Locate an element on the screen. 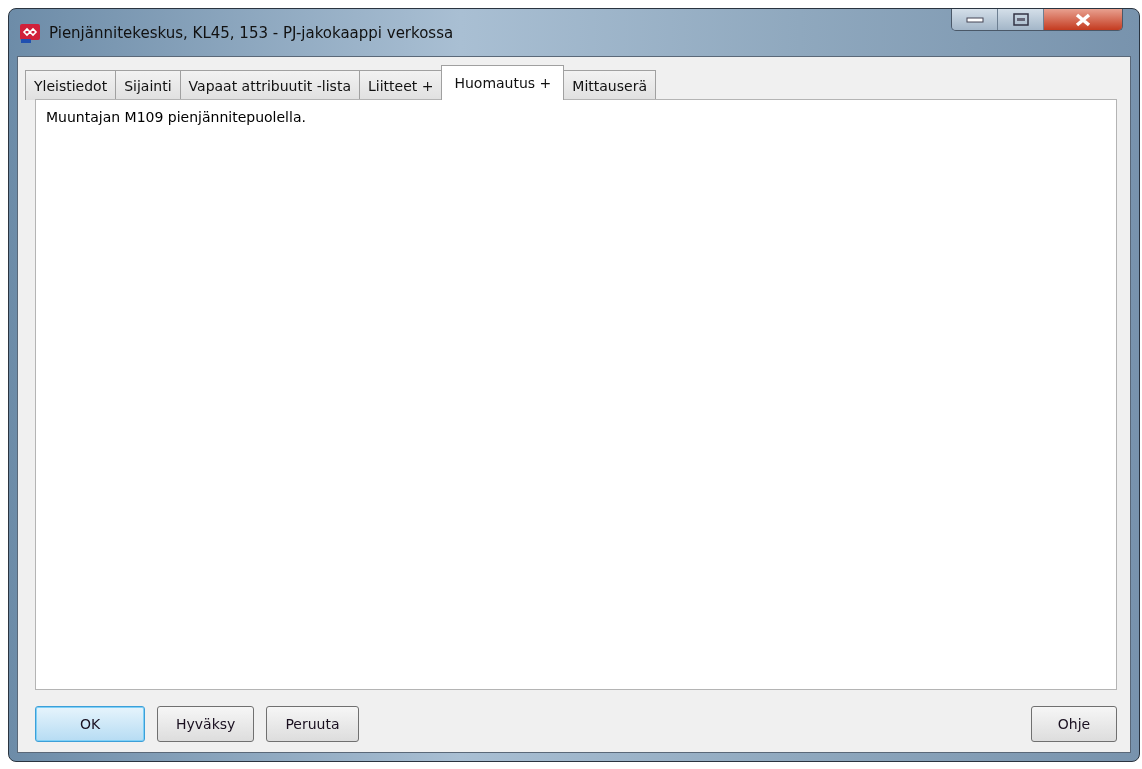 Image resolution: width=1142 pixels, height=769 pixels. maximize-icon is located at coordinates (1020, 19).